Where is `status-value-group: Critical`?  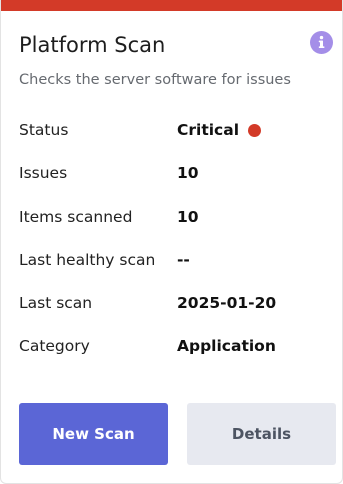 status-value-group: Critical is located at coordinates (219, 130).